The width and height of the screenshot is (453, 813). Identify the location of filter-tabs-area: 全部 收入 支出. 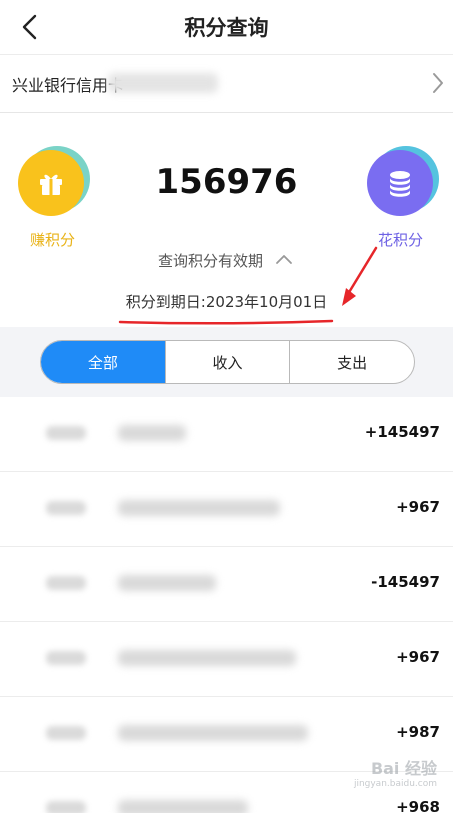
(226, 362).